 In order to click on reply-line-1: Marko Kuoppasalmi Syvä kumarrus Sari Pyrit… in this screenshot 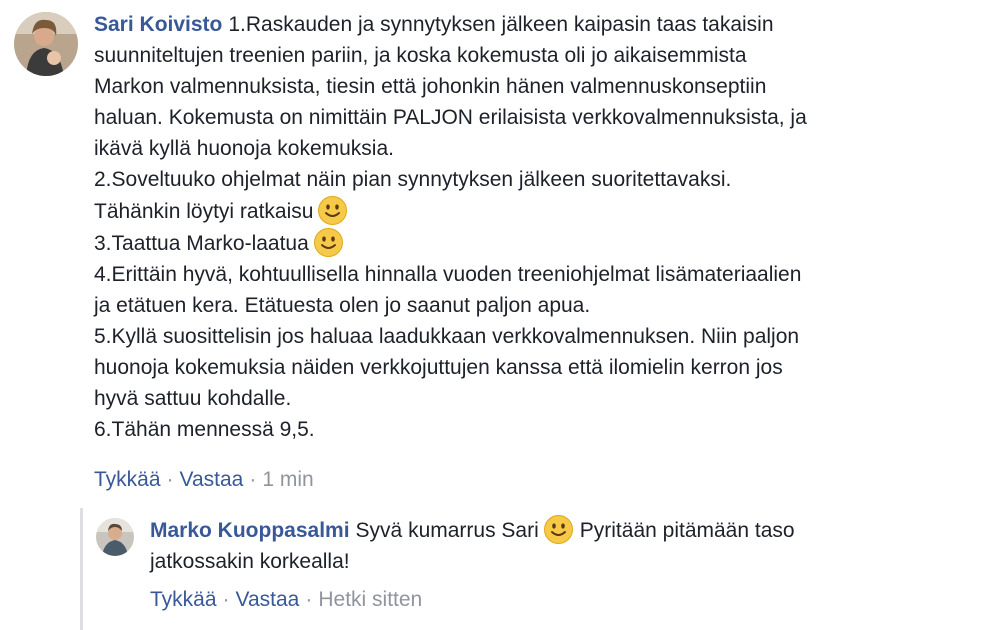, I will do `click(472, 530)`.